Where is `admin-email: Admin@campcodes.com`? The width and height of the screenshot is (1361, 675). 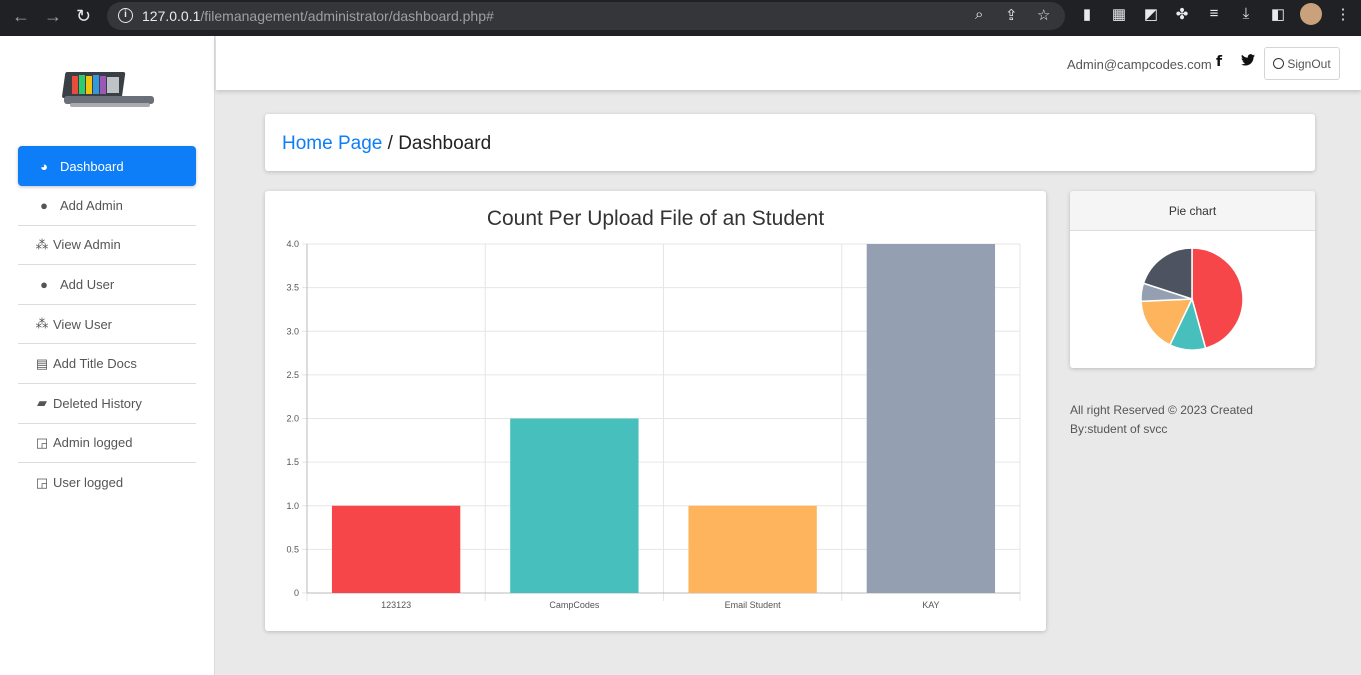 admin-email: Admin@campcodes.com is located at coordinates (1139, 64).